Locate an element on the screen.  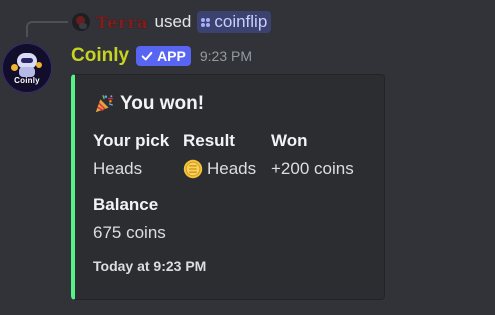
message-header: Coinly APP 9:23 PM is located at coordinates (161, 56).